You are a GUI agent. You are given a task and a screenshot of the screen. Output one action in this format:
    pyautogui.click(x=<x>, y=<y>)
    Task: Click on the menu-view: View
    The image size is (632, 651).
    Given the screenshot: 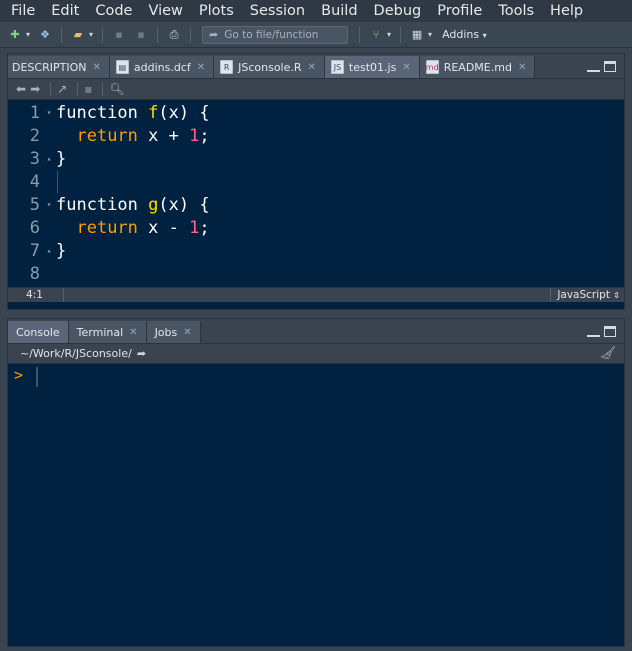 What is the action you would take?
    pyautogui.click(x=165, y=11)
    